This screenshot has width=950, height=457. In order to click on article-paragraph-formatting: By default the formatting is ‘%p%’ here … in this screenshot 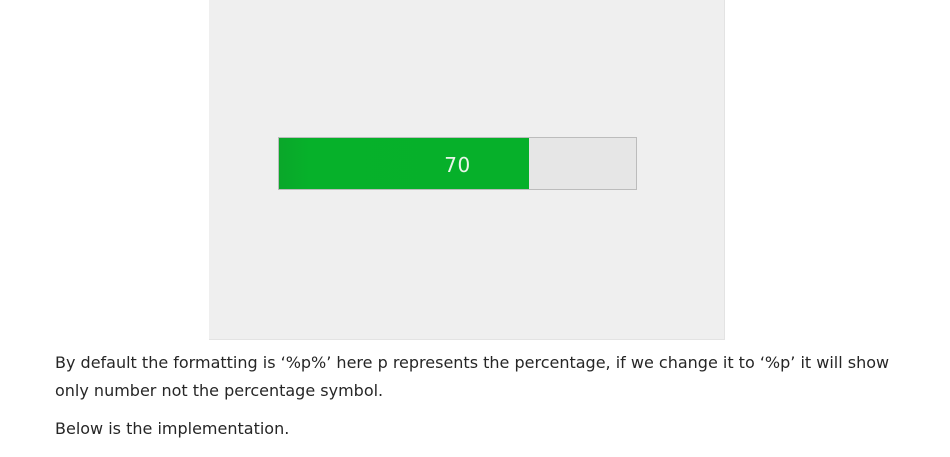, I will do `click(472, 376)`.